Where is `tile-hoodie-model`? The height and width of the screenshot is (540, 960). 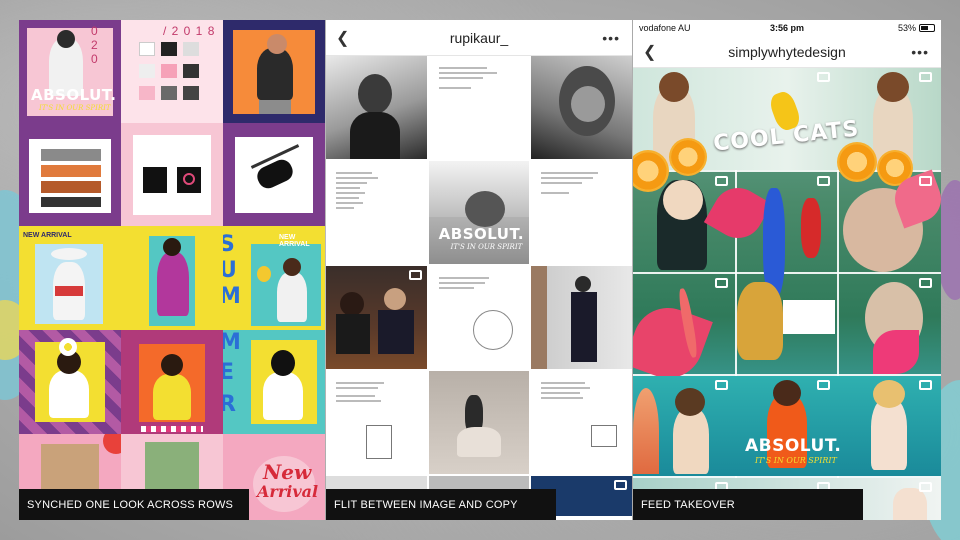 tile-hoodie-model is located at coordinates (172, 278).